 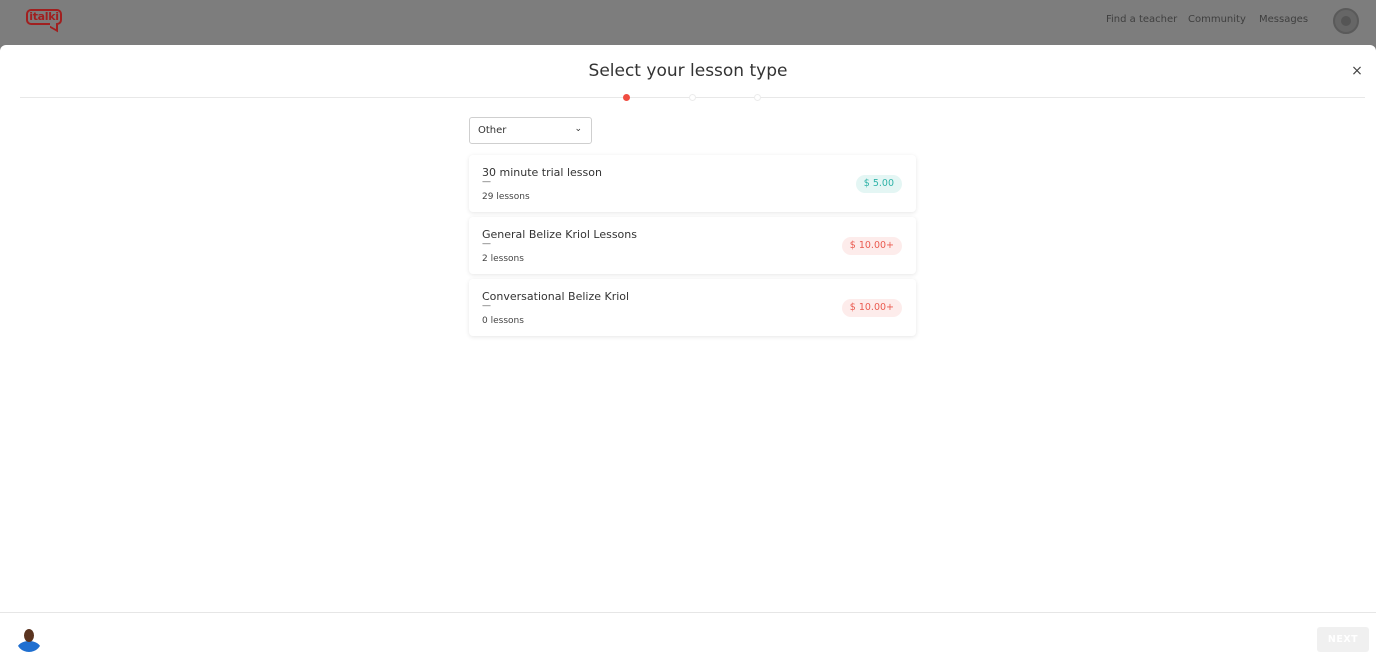 I want to click on italki-logo: italki, so click(x=44, y=17).